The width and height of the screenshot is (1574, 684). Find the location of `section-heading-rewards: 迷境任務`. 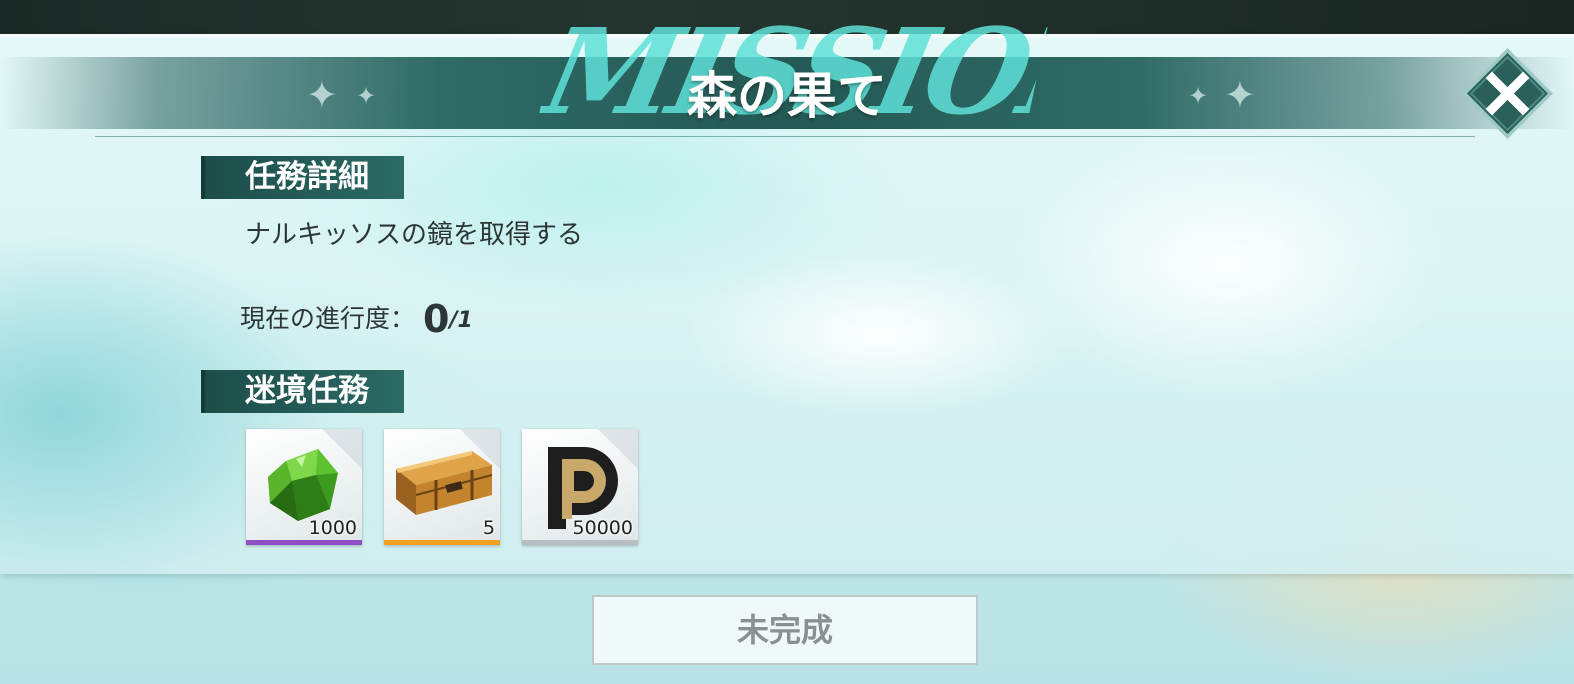

section-heading-rewards: 迷境任務 is located at coordinates (302, 391).